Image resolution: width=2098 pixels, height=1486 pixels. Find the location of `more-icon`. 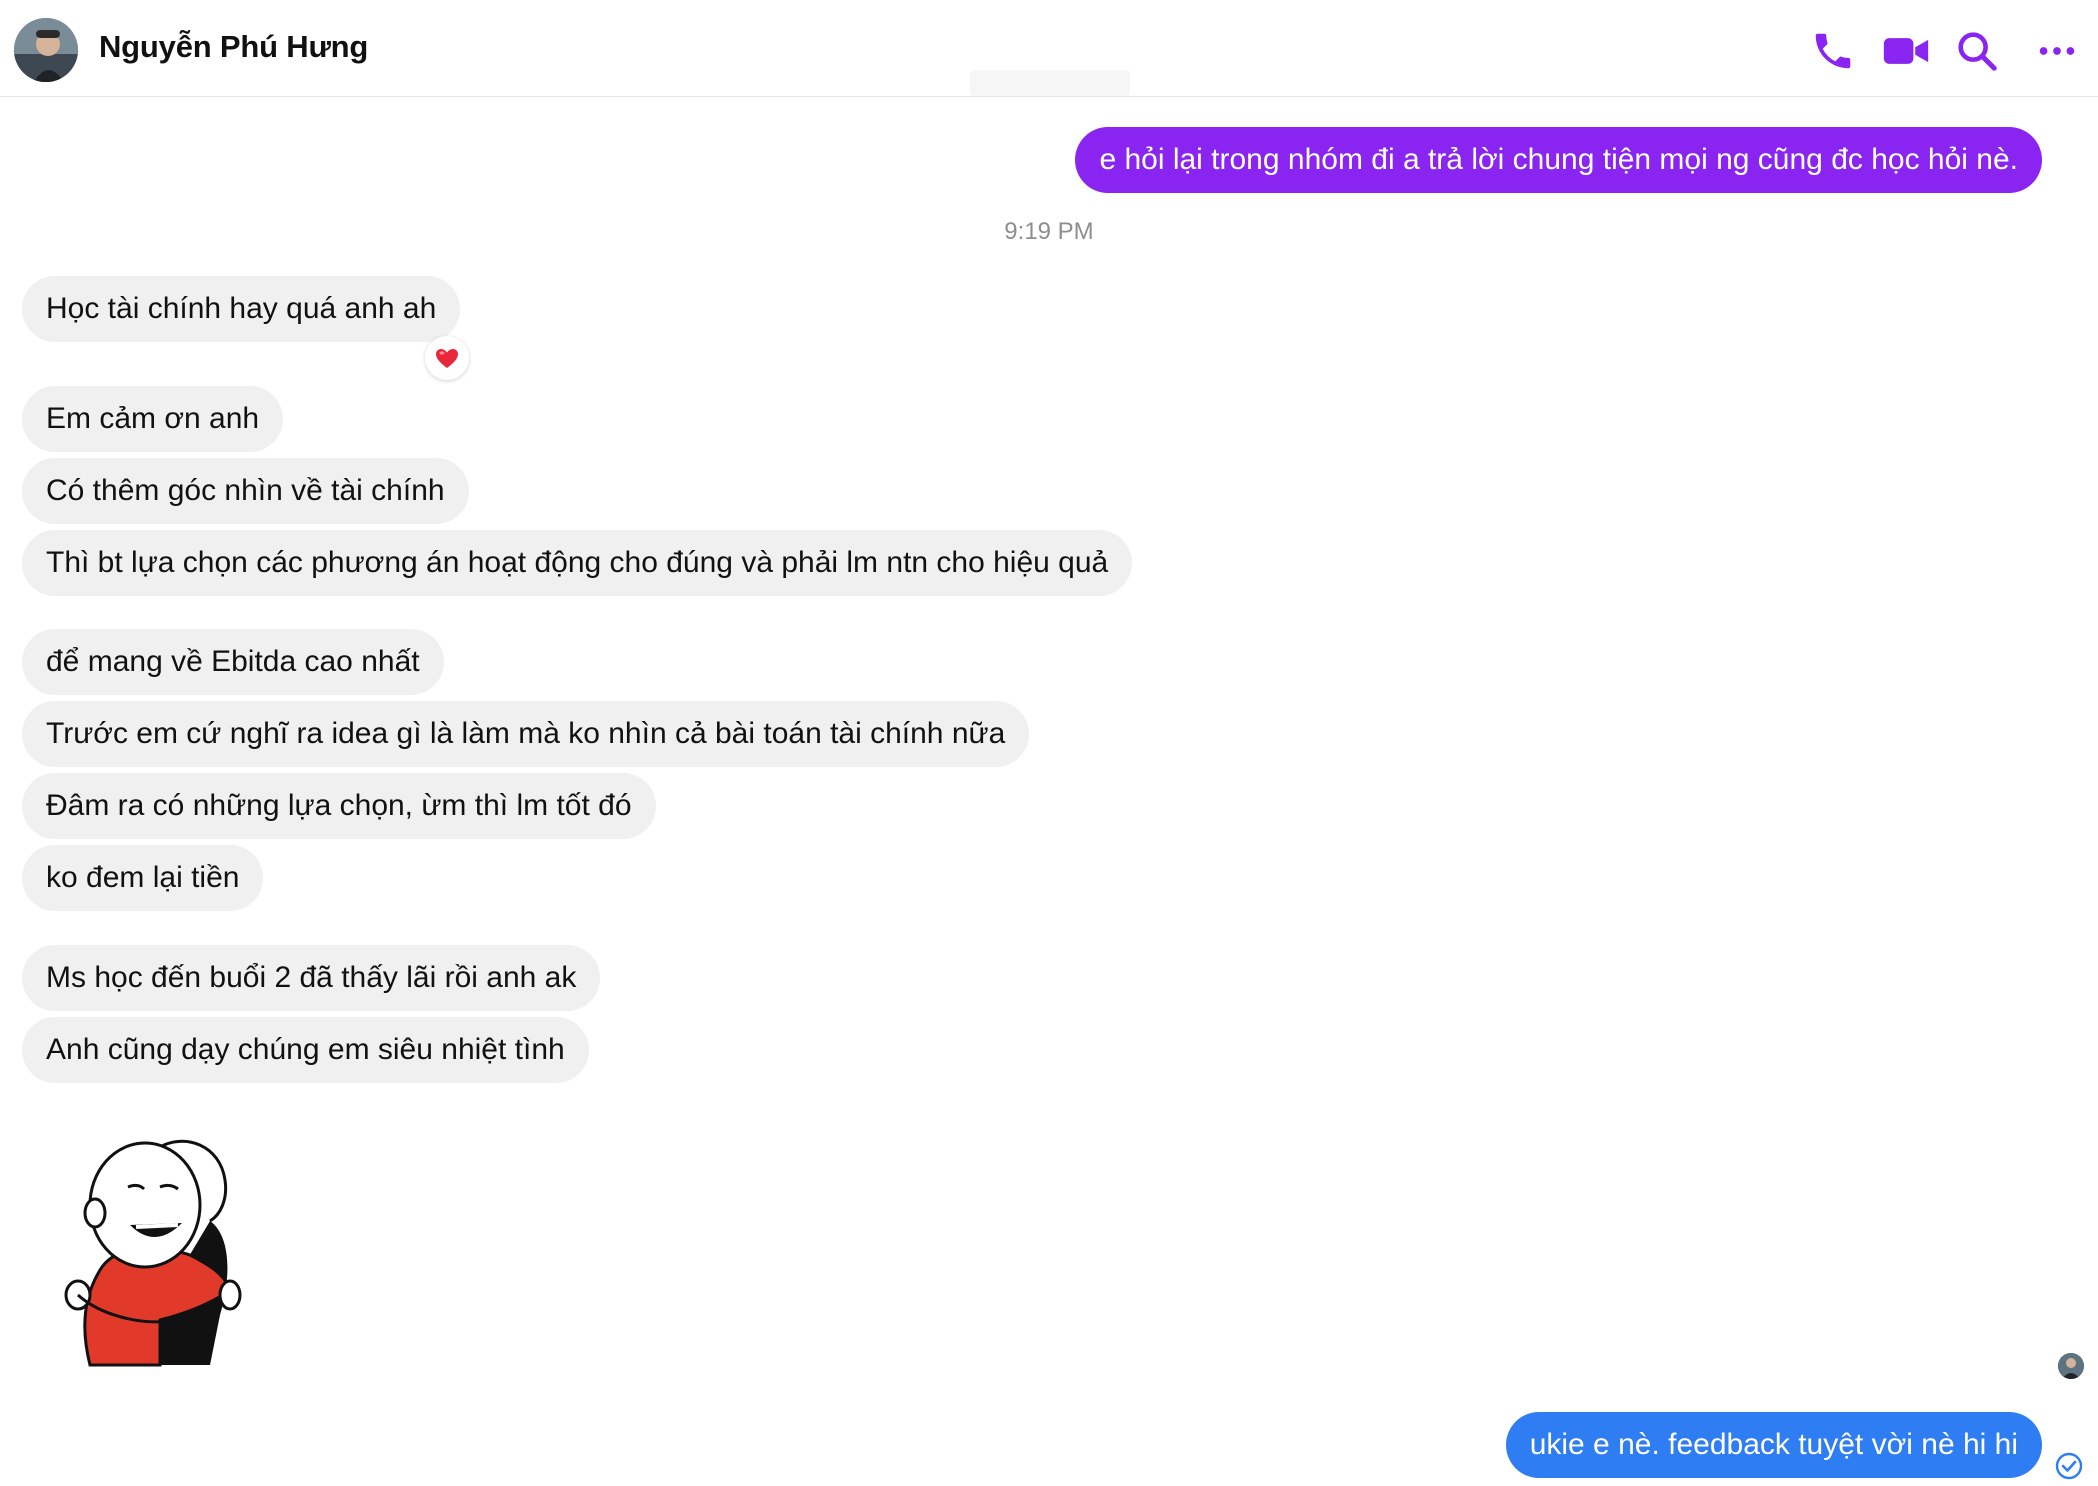

more-icon is located at coordinates (2057, 51).